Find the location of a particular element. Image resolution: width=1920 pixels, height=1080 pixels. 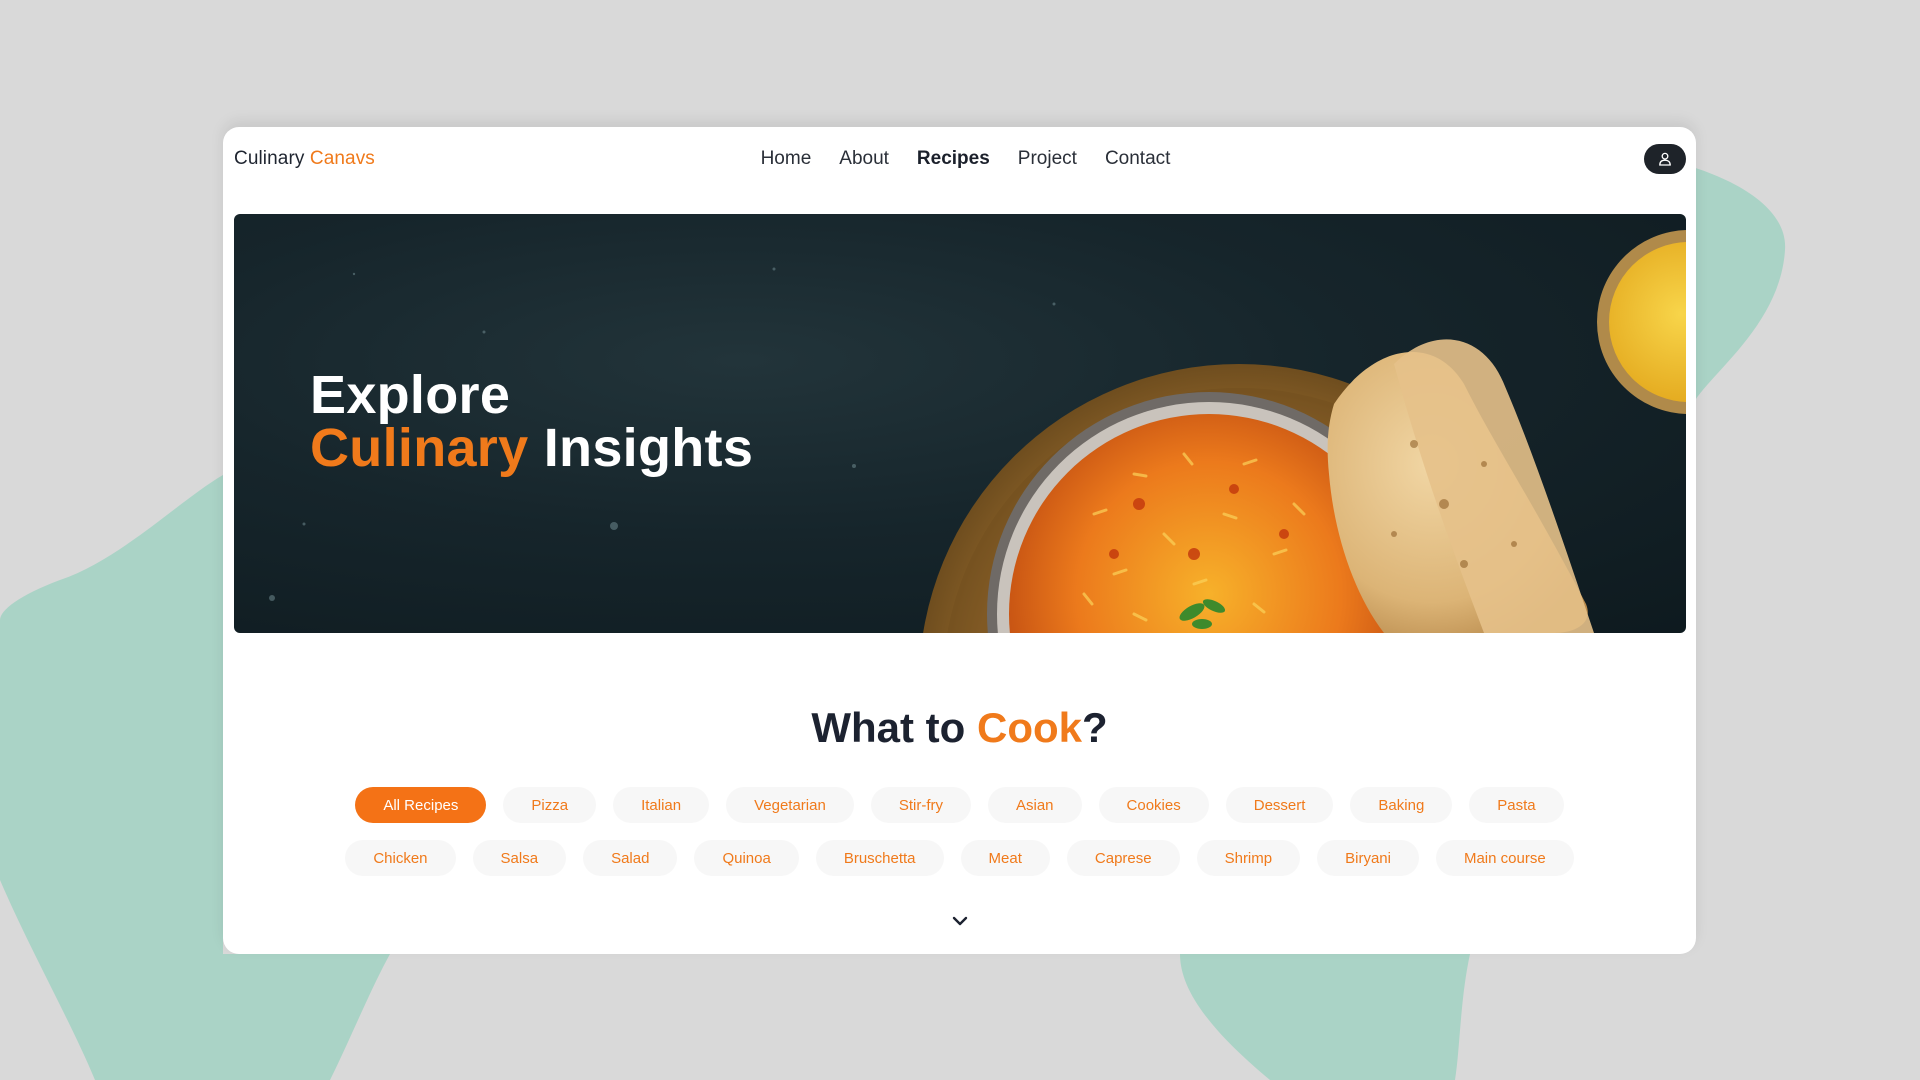

section-title: What to Cook? is located at coordinates (959, 728).